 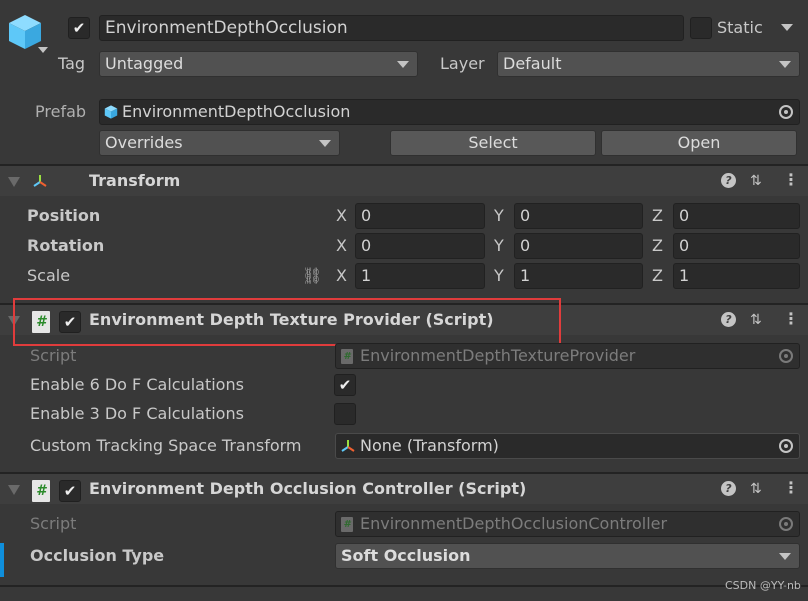 I want to click on layer-label: Layer, so click(x=462, y=63).